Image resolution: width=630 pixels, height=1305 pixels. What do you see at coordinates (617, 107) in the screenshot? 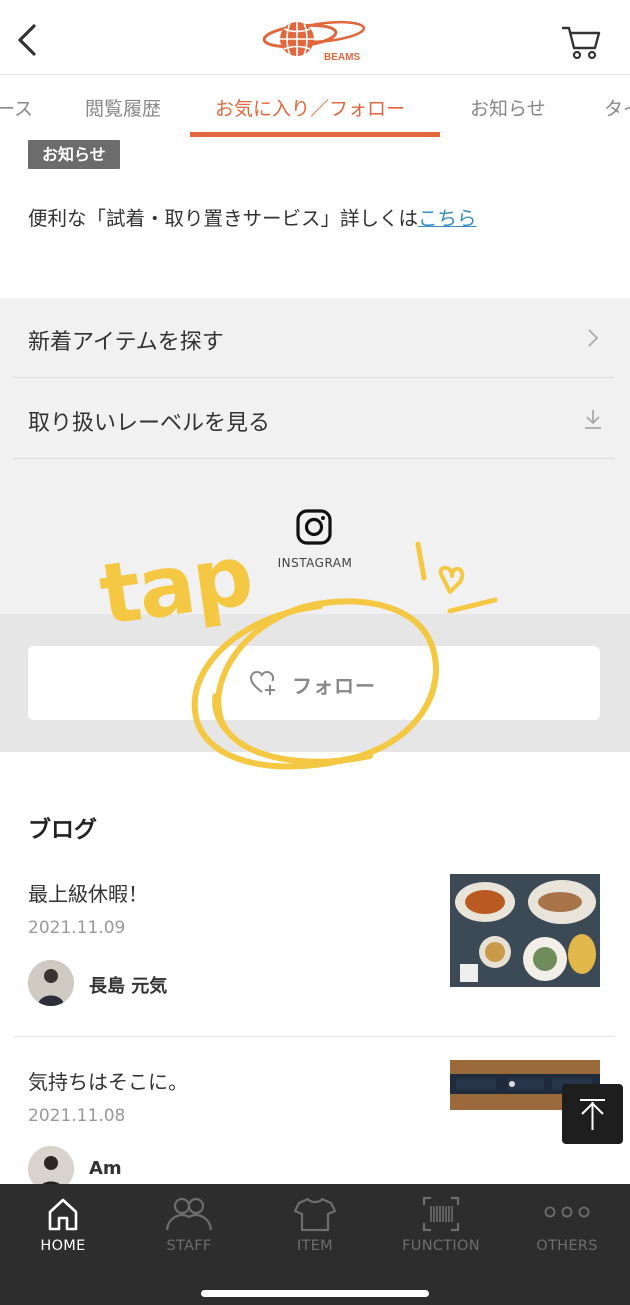
I see `tab-timeline: タイ` at bounding box center [617, 107].